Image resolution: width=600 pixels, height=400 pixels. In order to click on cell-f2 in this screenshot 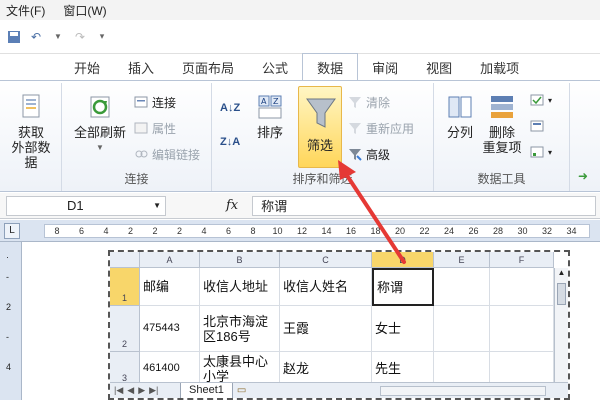, I will do `click(522, 329)`.